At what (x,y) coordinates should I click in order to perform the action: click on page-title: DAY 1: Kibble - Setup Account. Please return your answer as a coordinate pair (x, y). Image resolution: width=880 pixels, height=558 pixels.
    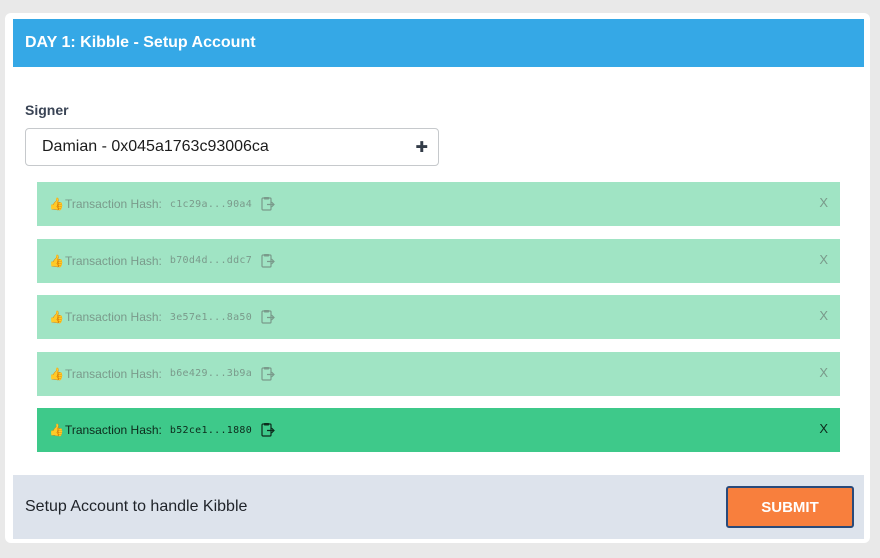
    Looking at the image, I should click on (140, 42).